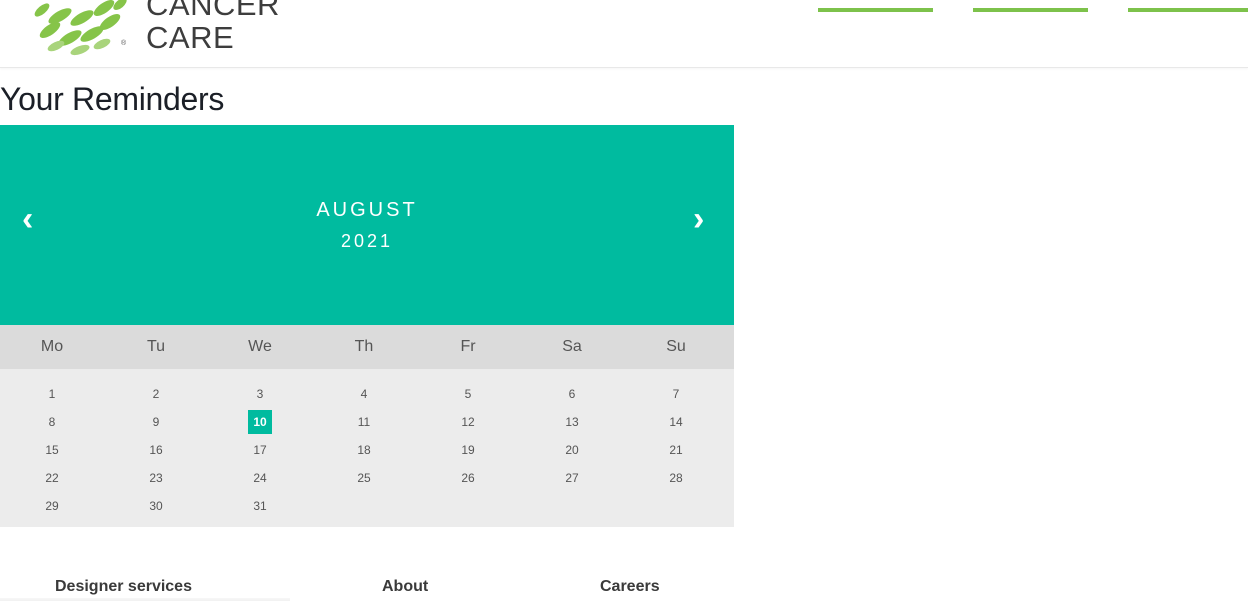 This screenshot has height=601, width=1248. I want to click on calendar-week-row: 15 16 17 18 19 20 21, so click(367, 451).